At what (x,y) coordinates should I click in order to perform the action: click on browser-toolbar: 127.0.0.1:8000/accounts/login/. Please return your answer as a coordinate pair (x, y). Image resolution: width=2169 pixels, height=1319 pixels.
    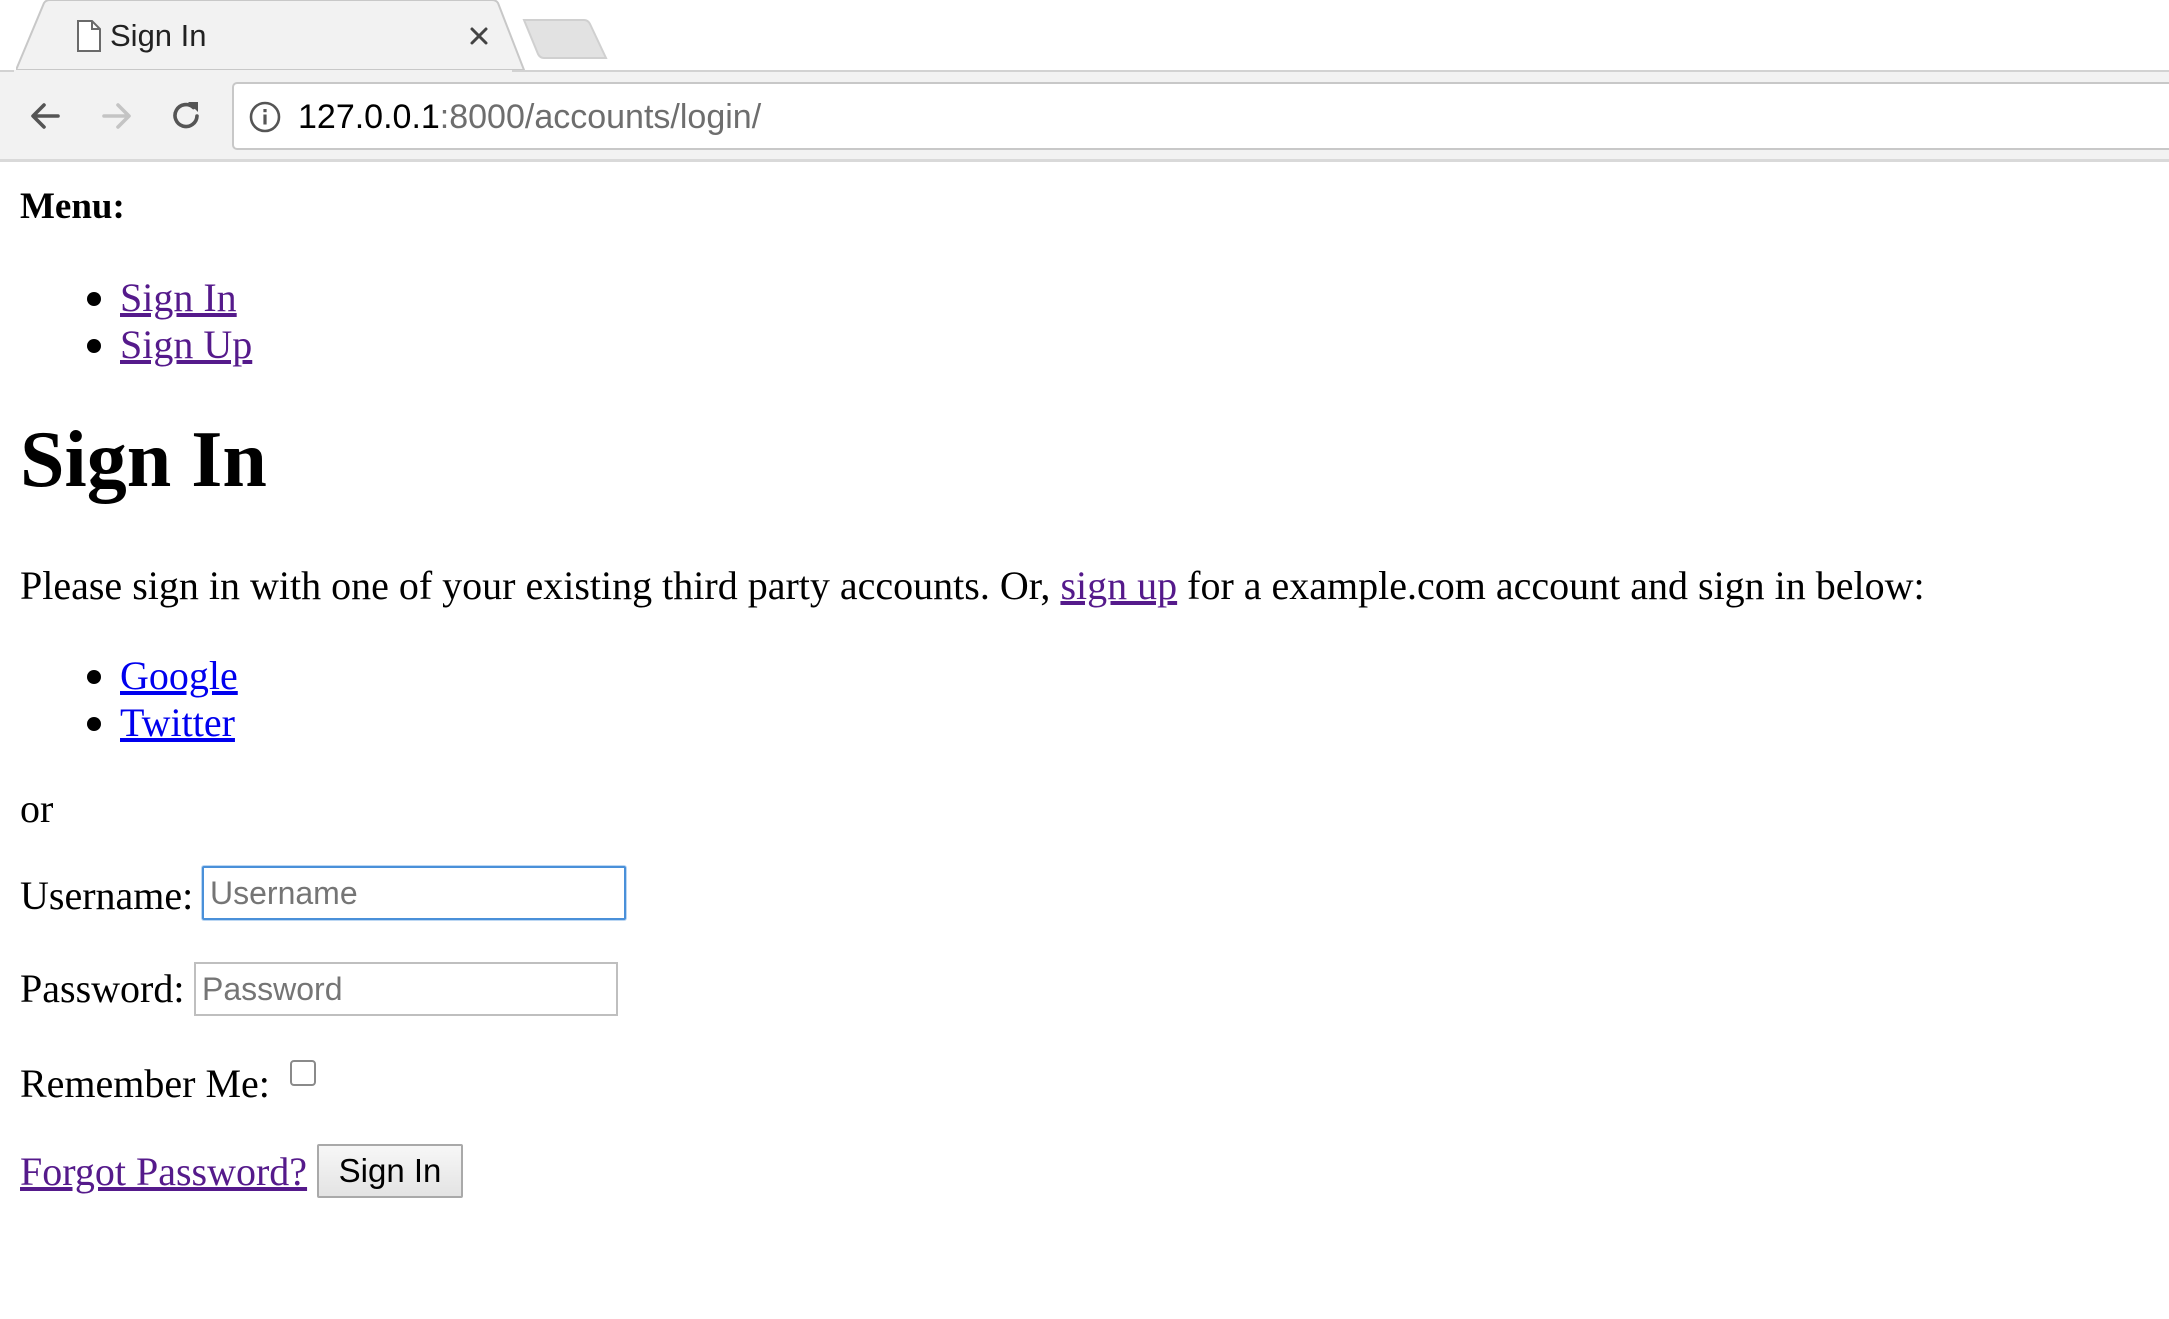
    Looking at the image, I should click on (1084, 117).